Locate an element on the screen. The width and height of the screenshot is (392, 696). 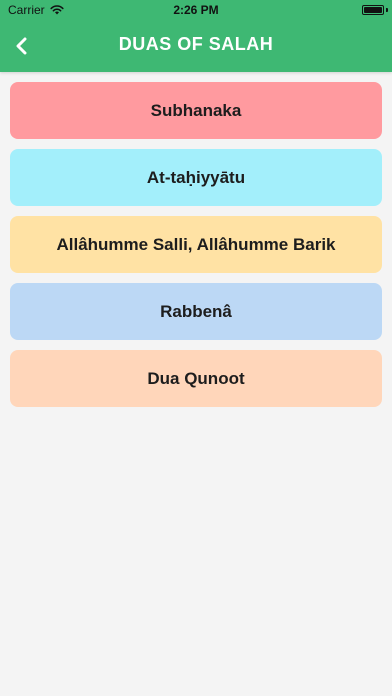
dua-card-label: Allâhumme Salli, Allâhumme Barik is located at coordinates (196, 244).